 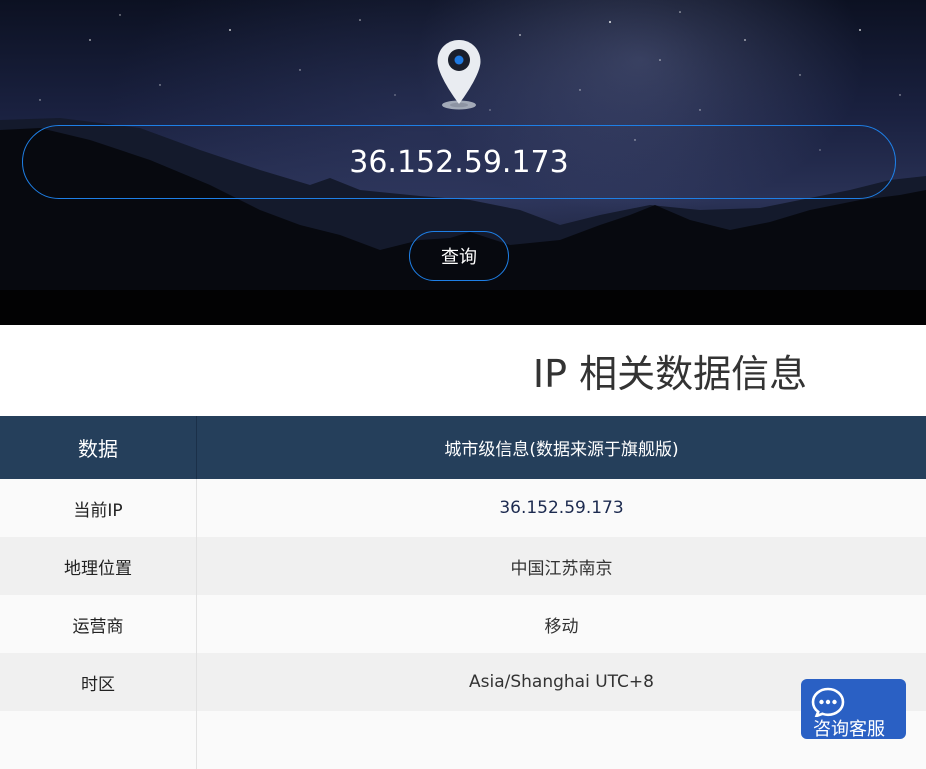 I want to click on row-value-isp: 移动, so click(x=561, y=624).